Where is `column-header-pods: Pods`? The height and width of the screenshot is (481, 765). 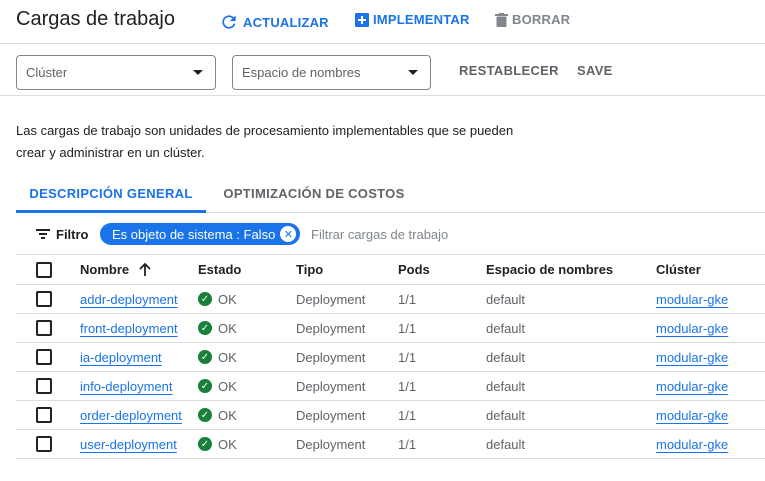
column-header-pods: Pods is located at coordinates (442, 269).